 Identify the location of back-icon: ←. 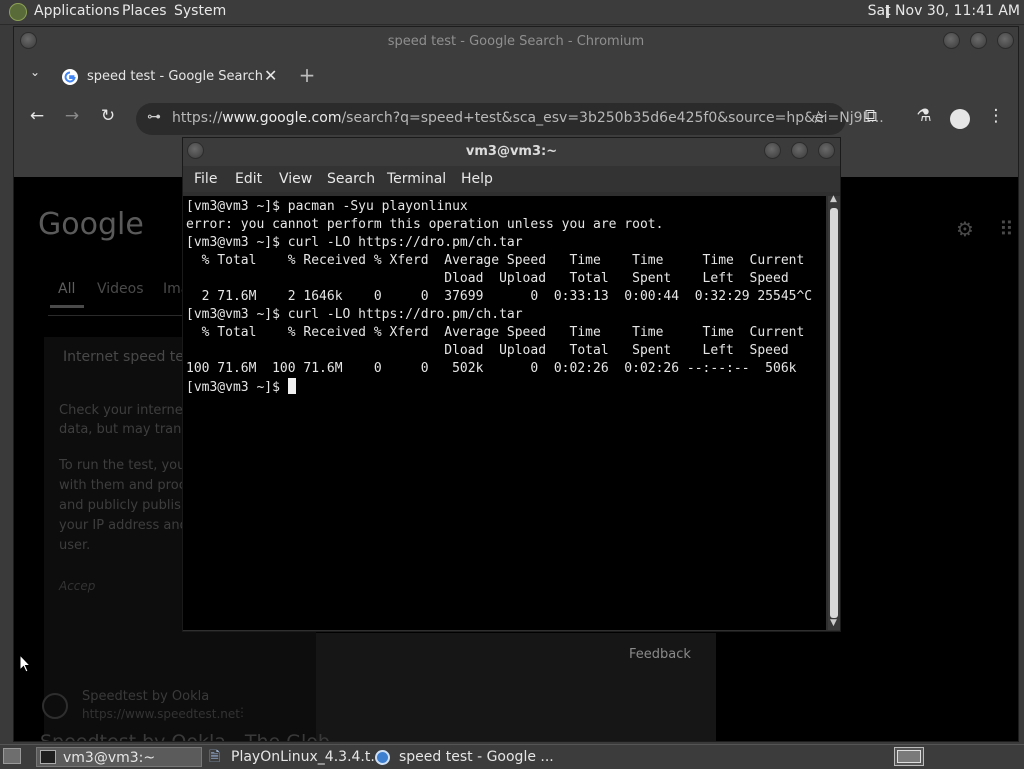
(37, 116).